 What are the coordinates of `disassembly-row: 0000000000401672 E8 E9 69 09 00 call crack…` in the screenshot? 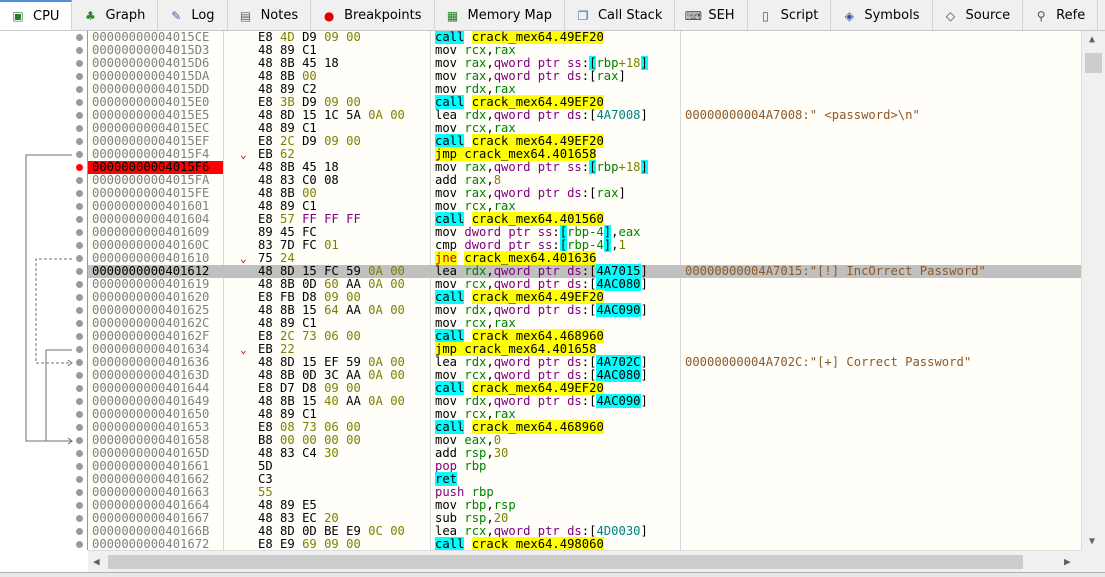 It's located at (584, 543).